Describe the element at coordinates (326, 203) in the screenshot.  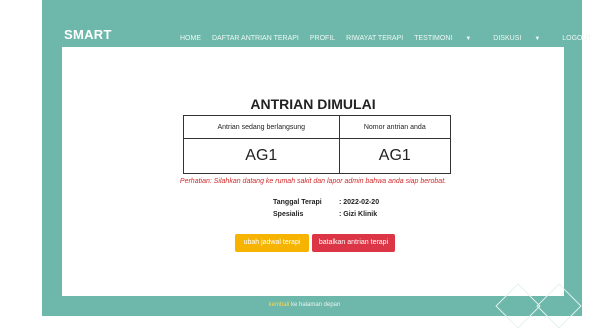
I see `info-row-date: Tanggal Terapi : 2022-02-20` at that location.